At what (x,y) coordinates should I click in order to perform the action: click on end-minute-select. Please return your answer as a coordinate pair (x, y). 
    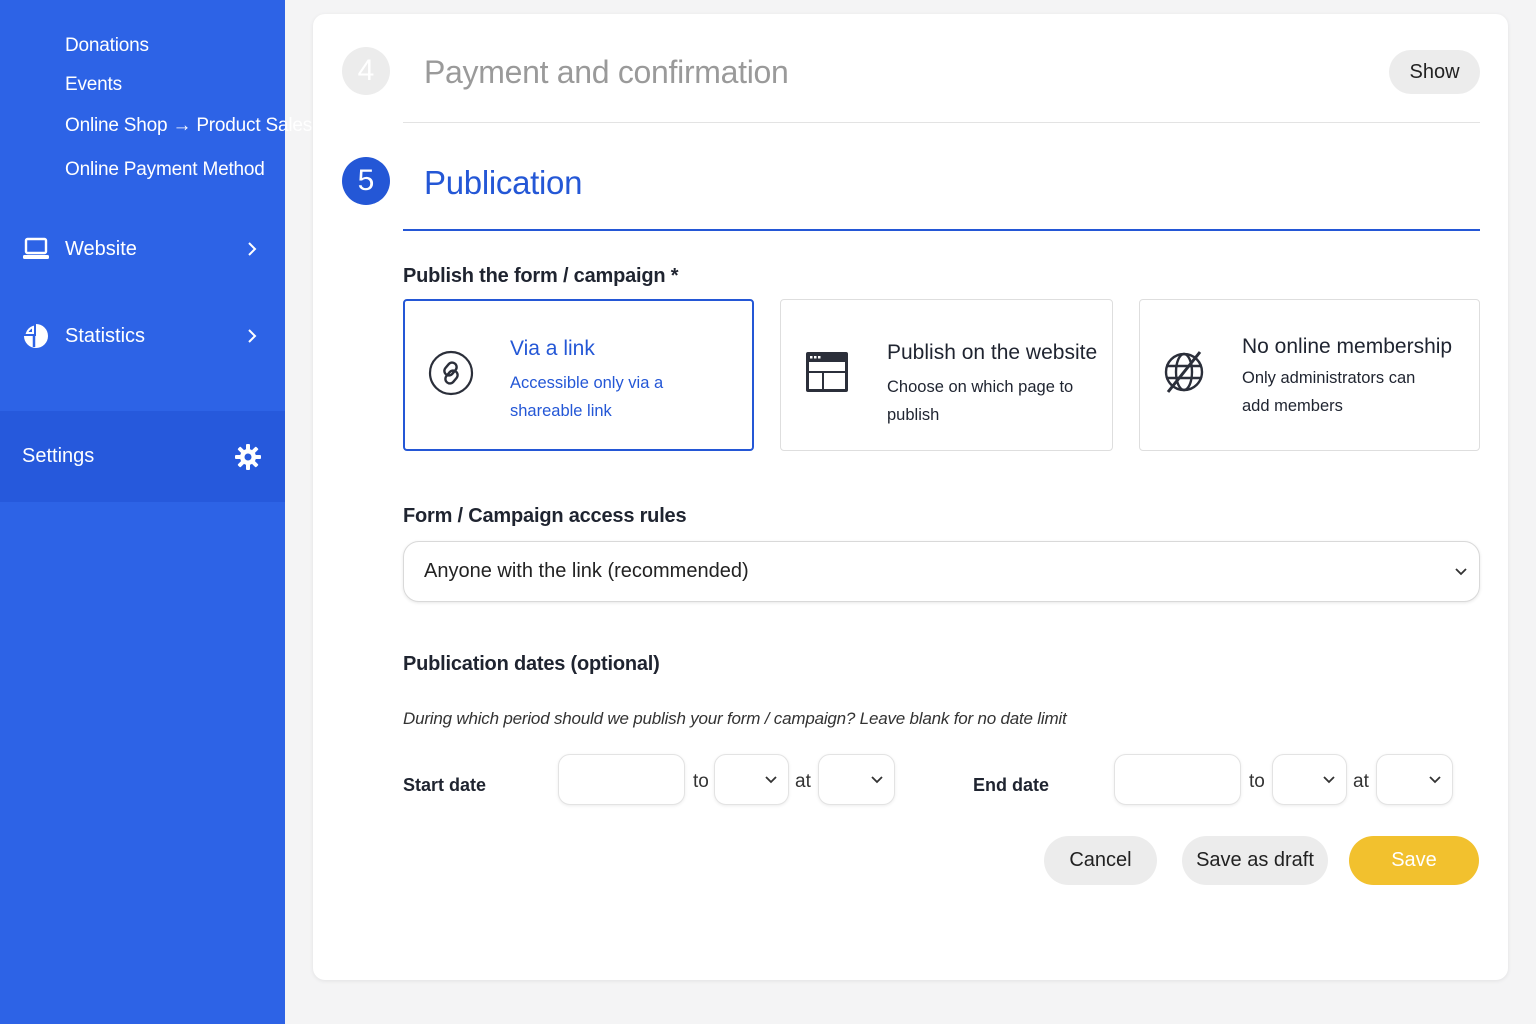
    Looking at the image, I should click on (1414, 779).